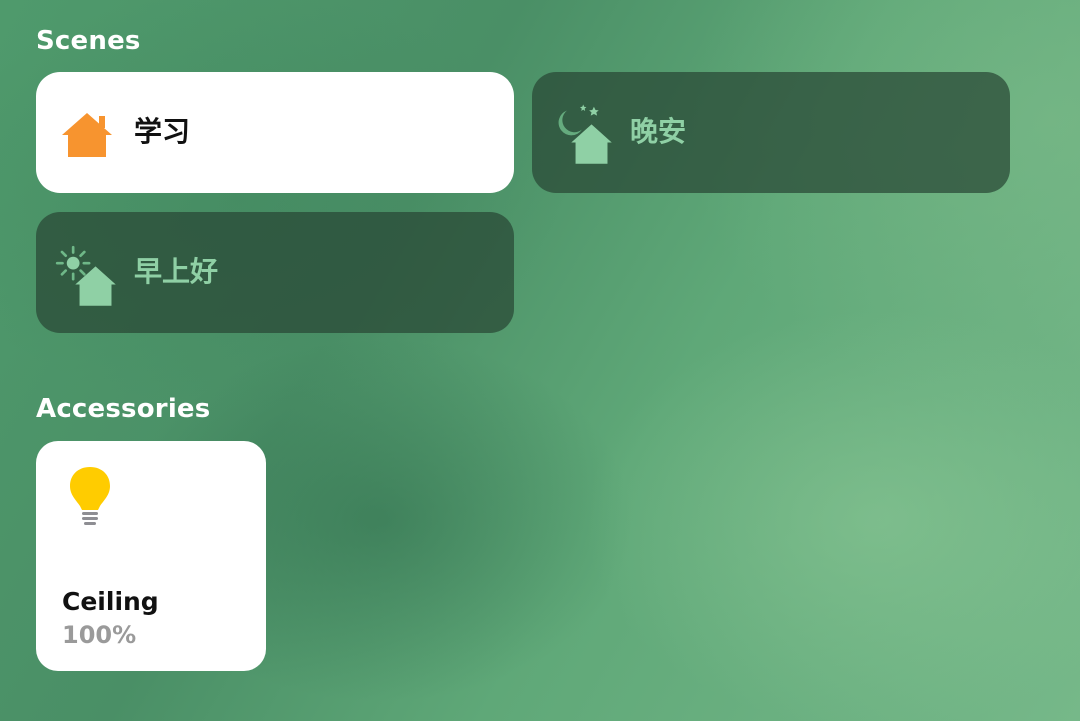 The width and height of the screenshot is (1080, 721). What do you see at coordinates (88, 41) in the screenshot?
I see `scenes-section-title: Scenes` at bounding box center [88, 41].